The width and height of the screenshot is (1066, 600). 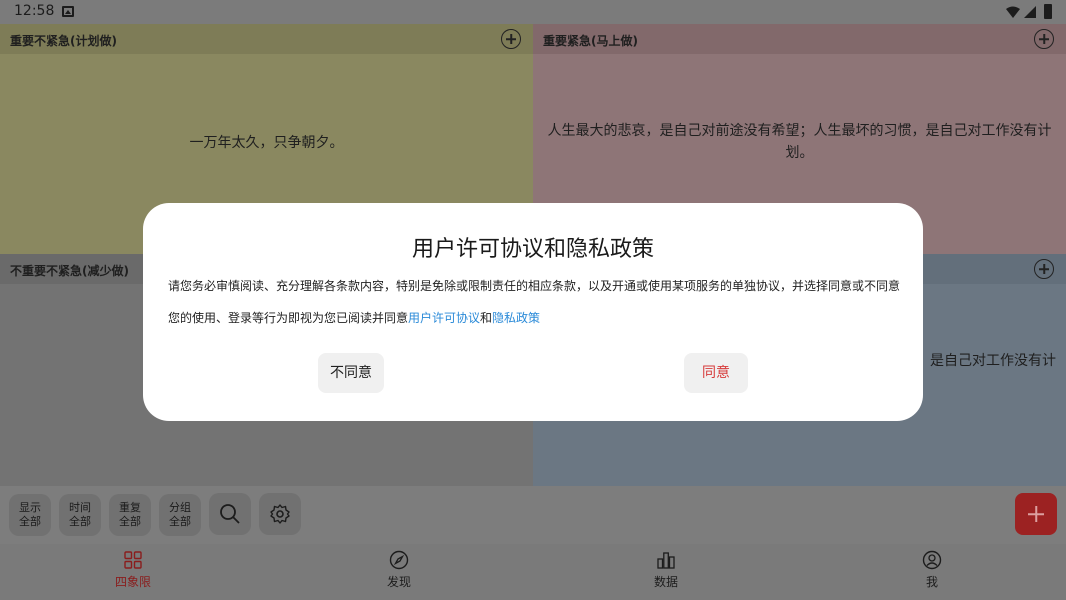 I want to click on dialog-consent-text: 您的使用、登录等行为即视为您已阅读并同意用户许可协议和隐私政策, so click(x=354, y=317).